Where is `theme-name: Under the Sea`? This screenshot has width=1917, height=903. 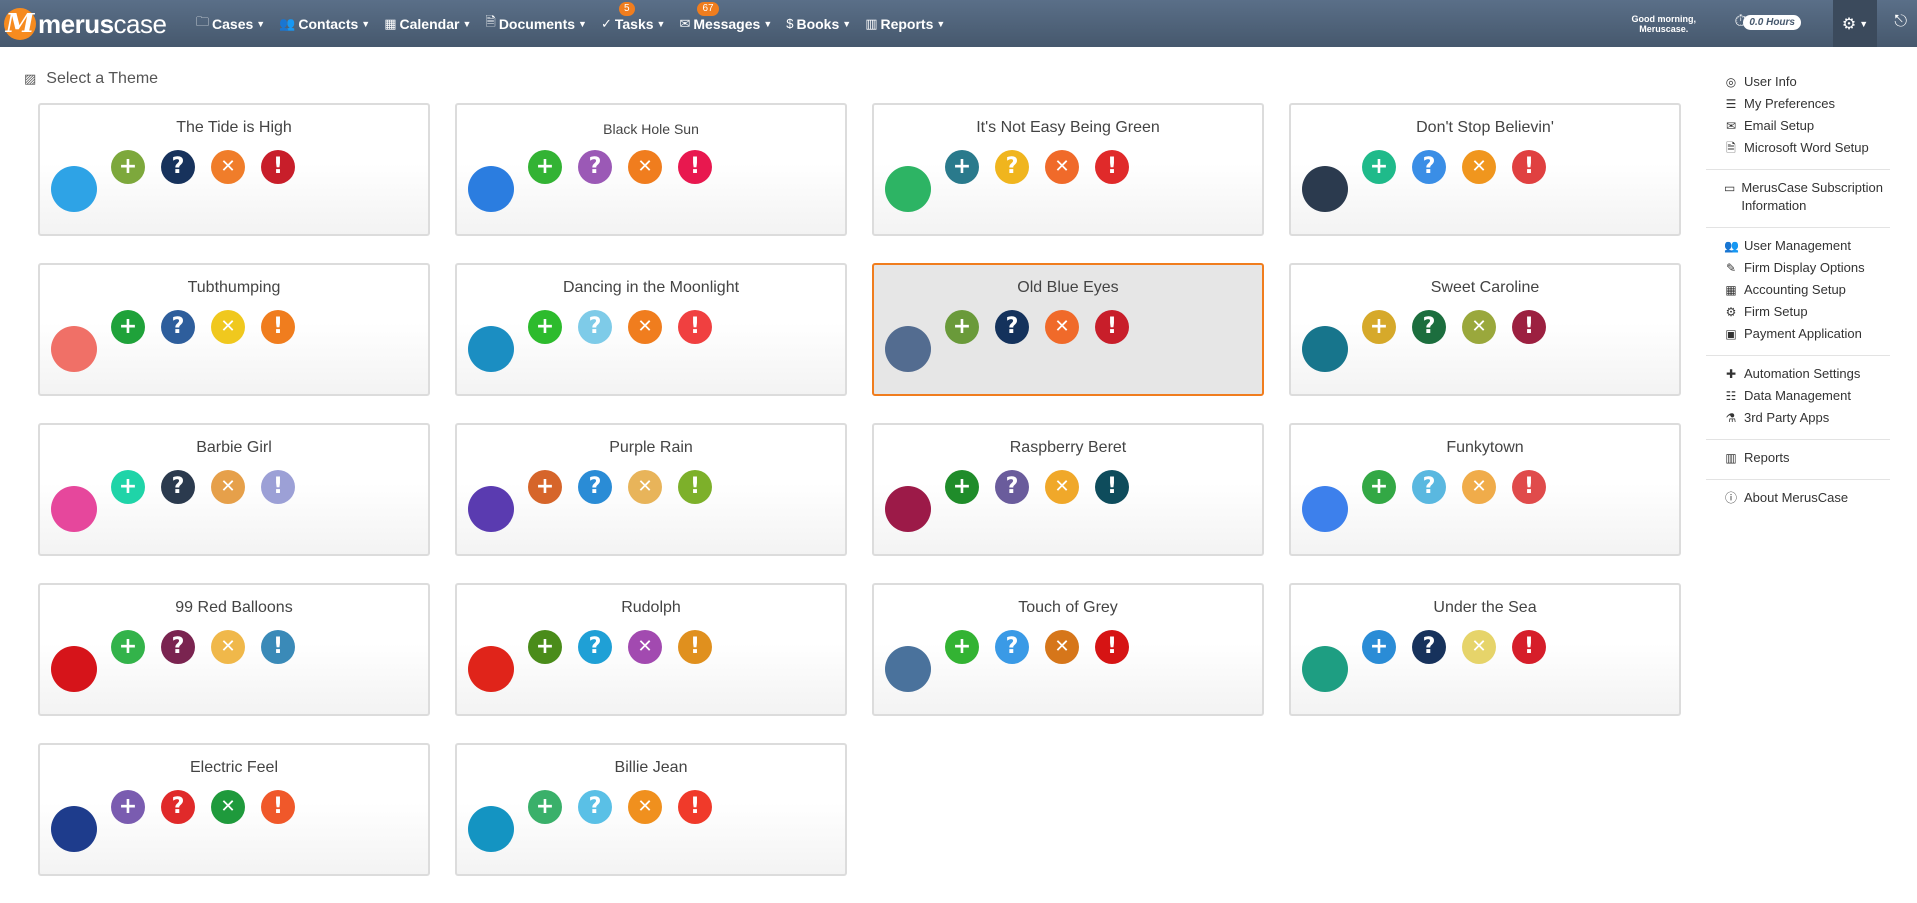
theme-name: Under the Sea is located at coordinates (1485, 607).